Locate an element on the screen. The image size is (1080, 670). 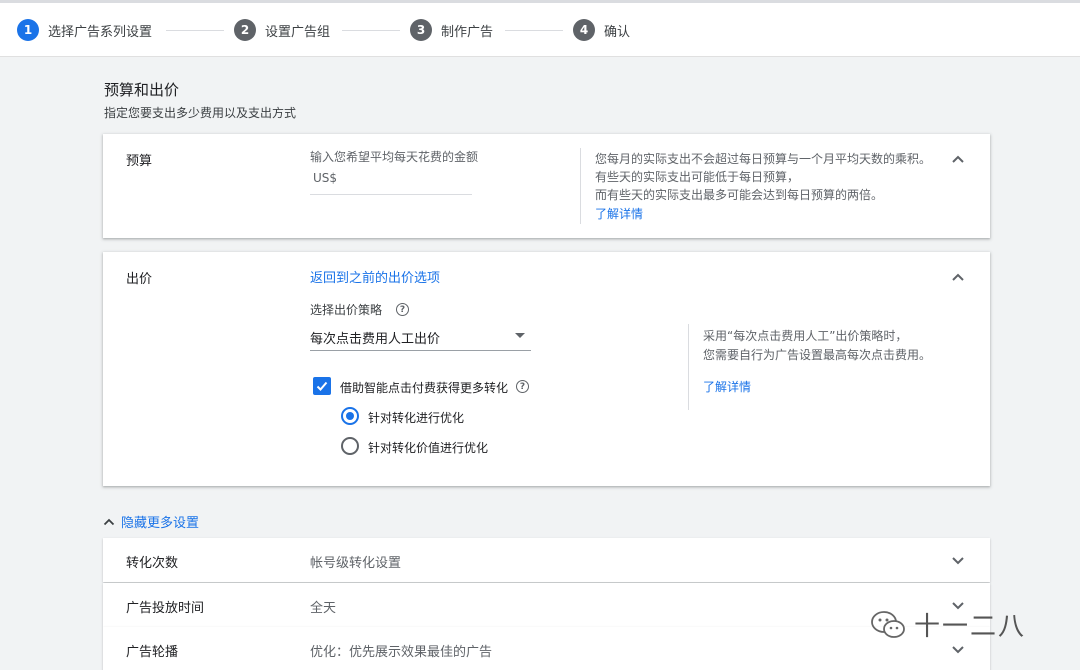
checkmark-icon is located at coordinates (322, 386).